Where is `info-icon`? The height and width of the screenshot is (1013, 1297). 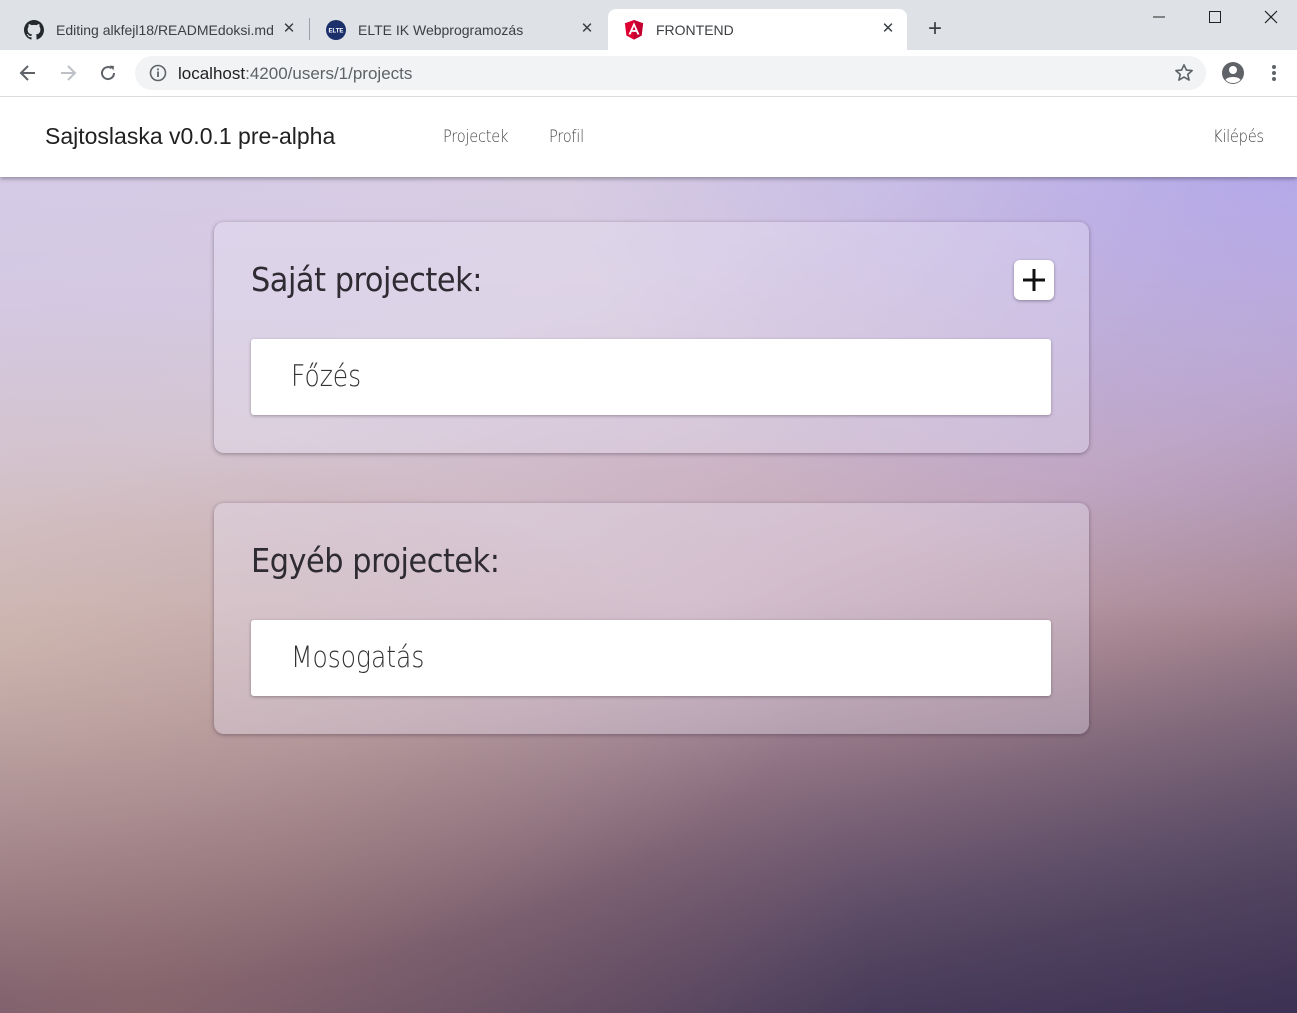
info-icon is located at coordinates (158, 73).